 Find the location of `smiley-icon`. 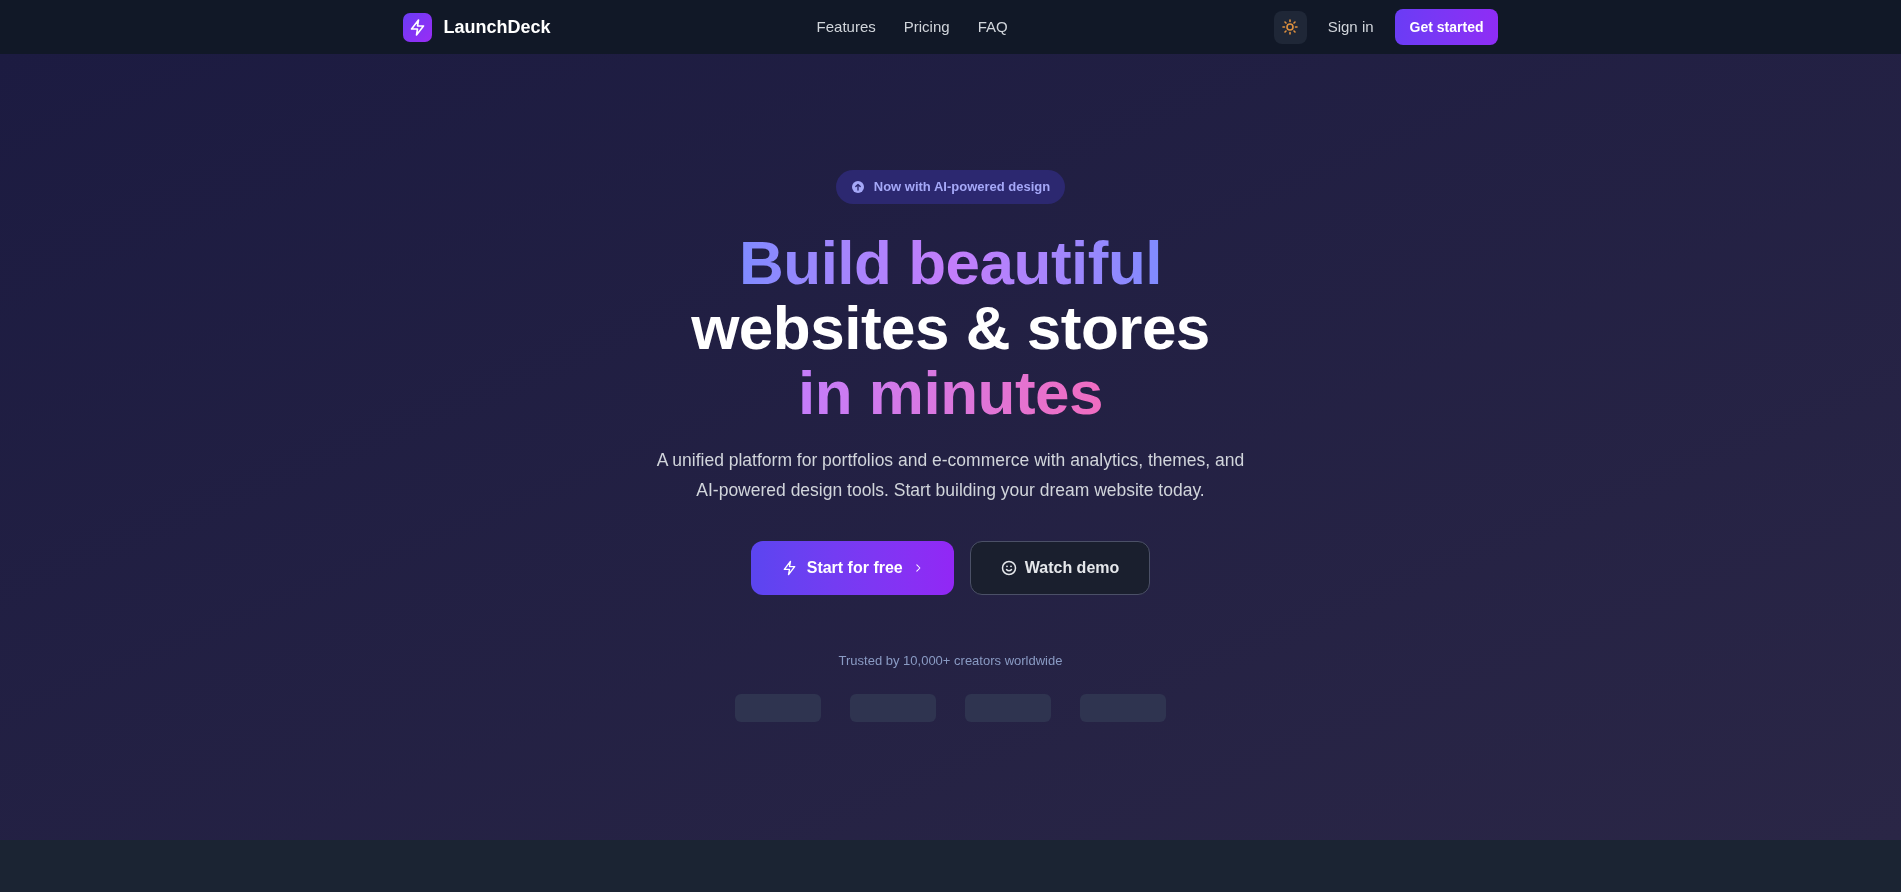

smiley-icon is located at coordinates (1008, 568).